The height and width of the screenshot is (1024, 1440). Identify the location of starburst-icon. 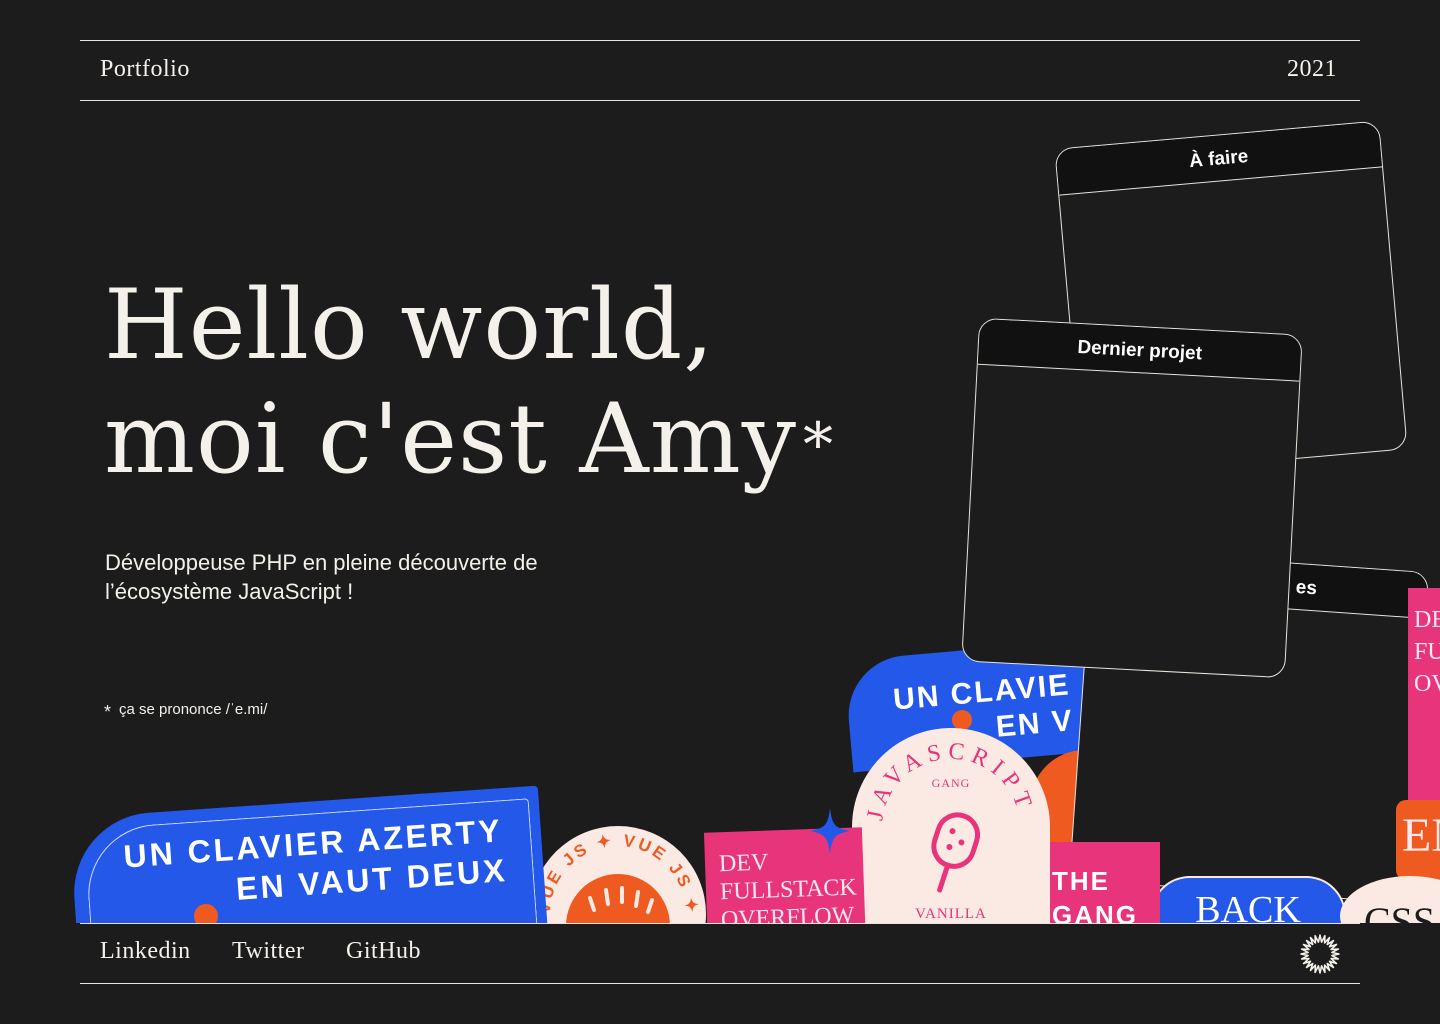
(1320, 954).